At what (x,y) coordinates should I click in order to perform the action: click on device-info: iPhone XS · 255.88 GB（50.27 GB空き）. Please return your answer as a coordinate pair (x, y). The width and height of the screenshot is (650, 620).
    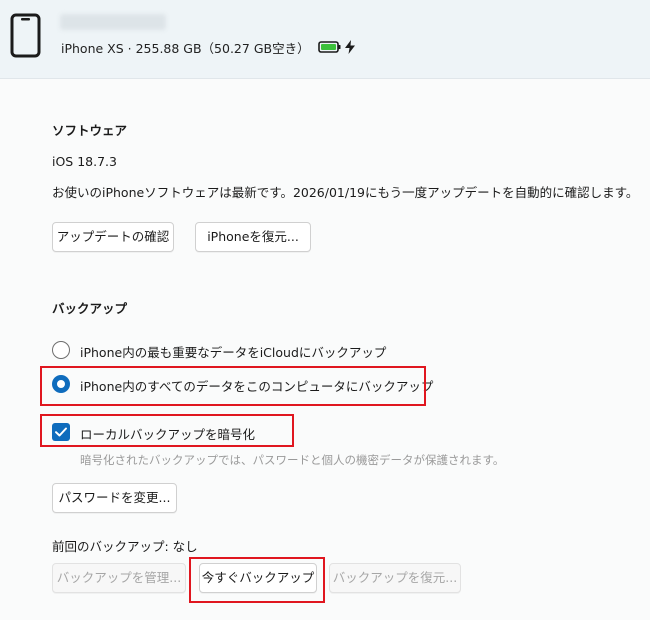
    Looking at the image, I should click on (185, 48).